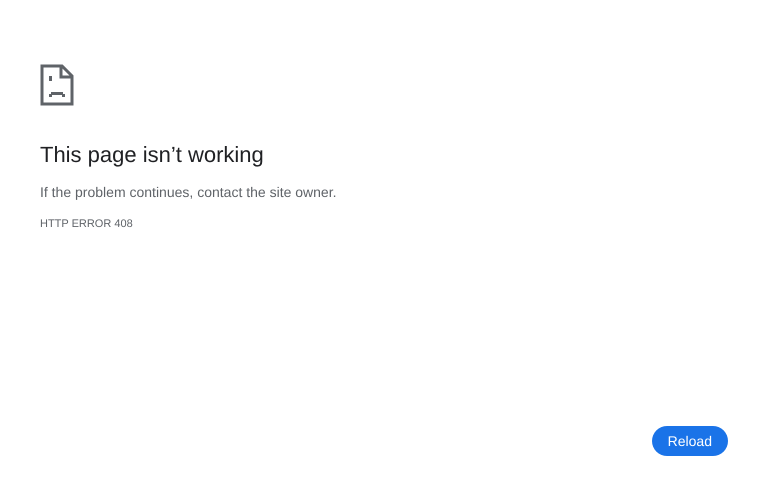 Image resolution: width=768 pixels, height=480 pixels. I want to click on error-heading: This page isn’t working, so click(152, 155).